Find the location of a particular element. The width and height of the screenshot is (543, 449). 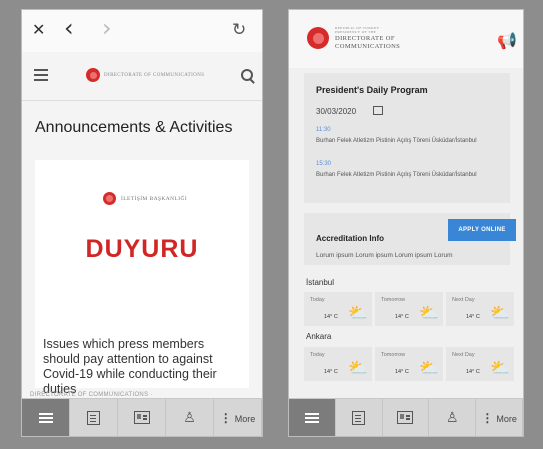

hamburger-icon is located at coordinates (41, 75).